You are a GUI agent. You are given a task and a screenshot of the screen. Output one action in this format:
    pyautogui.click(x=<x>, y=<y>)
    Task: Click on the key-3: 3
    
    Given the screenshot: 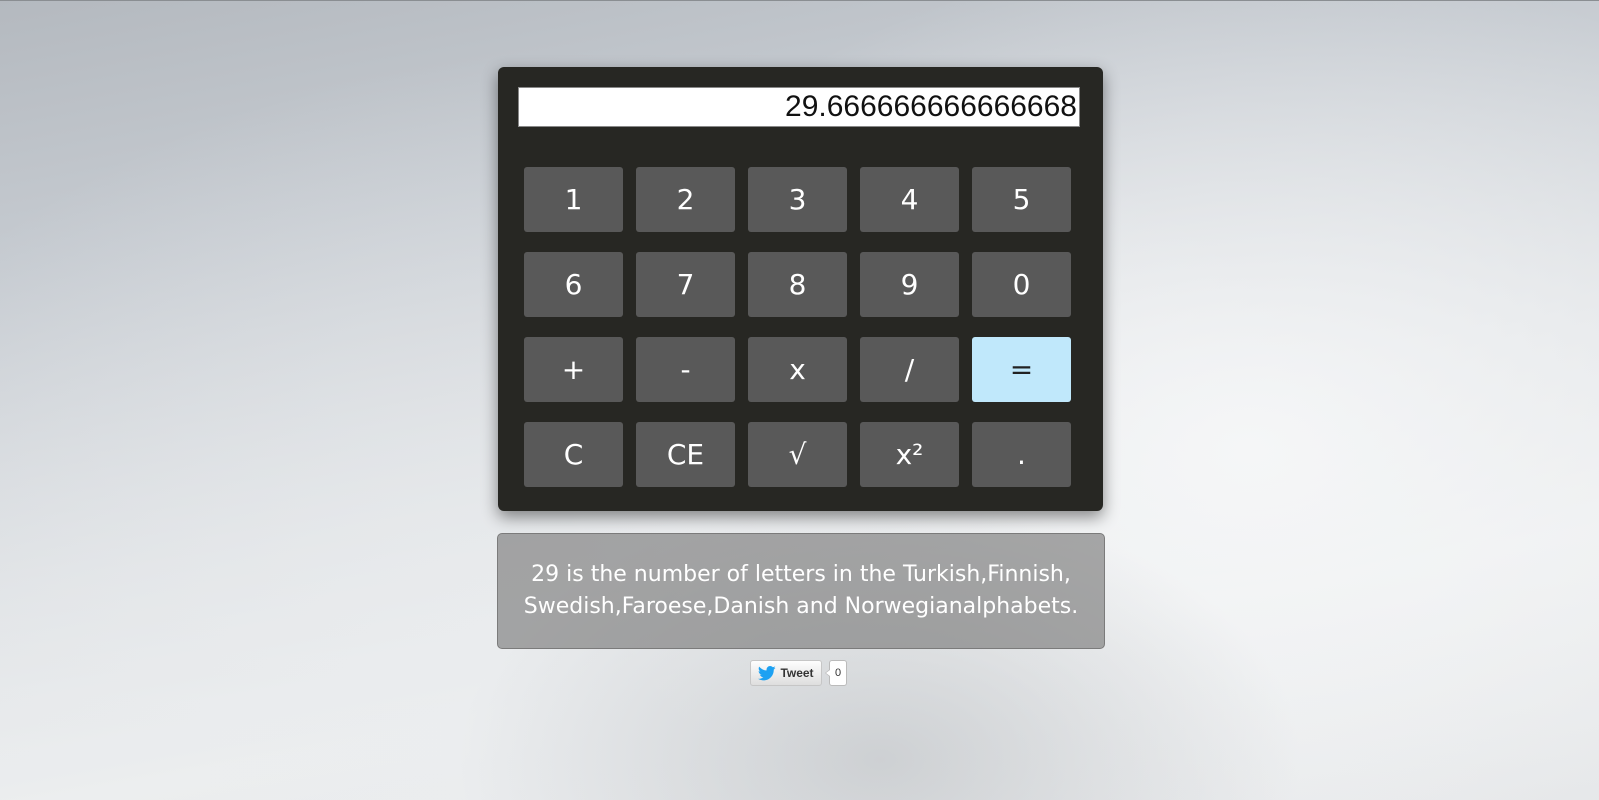 What is the action you would take?
    pyautogui.click(x=797, y=199)
    